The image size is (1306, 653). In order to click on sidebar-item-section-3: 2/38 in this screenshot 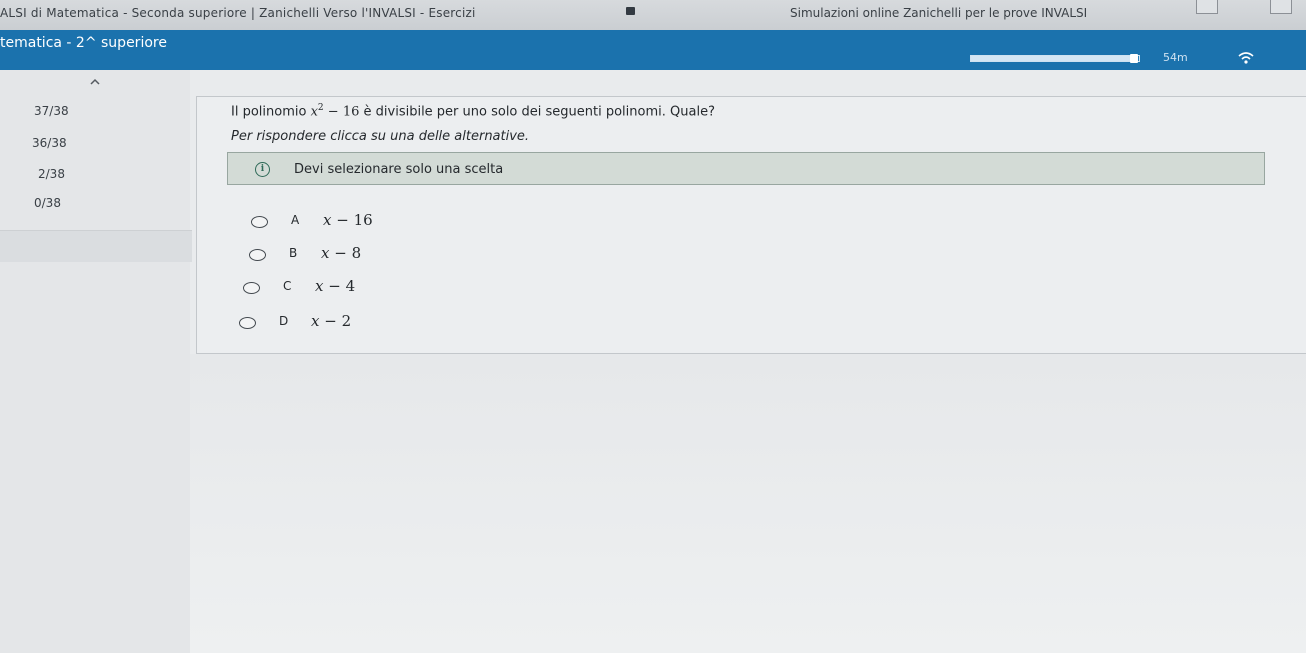, I will do `click(51, 174)`.